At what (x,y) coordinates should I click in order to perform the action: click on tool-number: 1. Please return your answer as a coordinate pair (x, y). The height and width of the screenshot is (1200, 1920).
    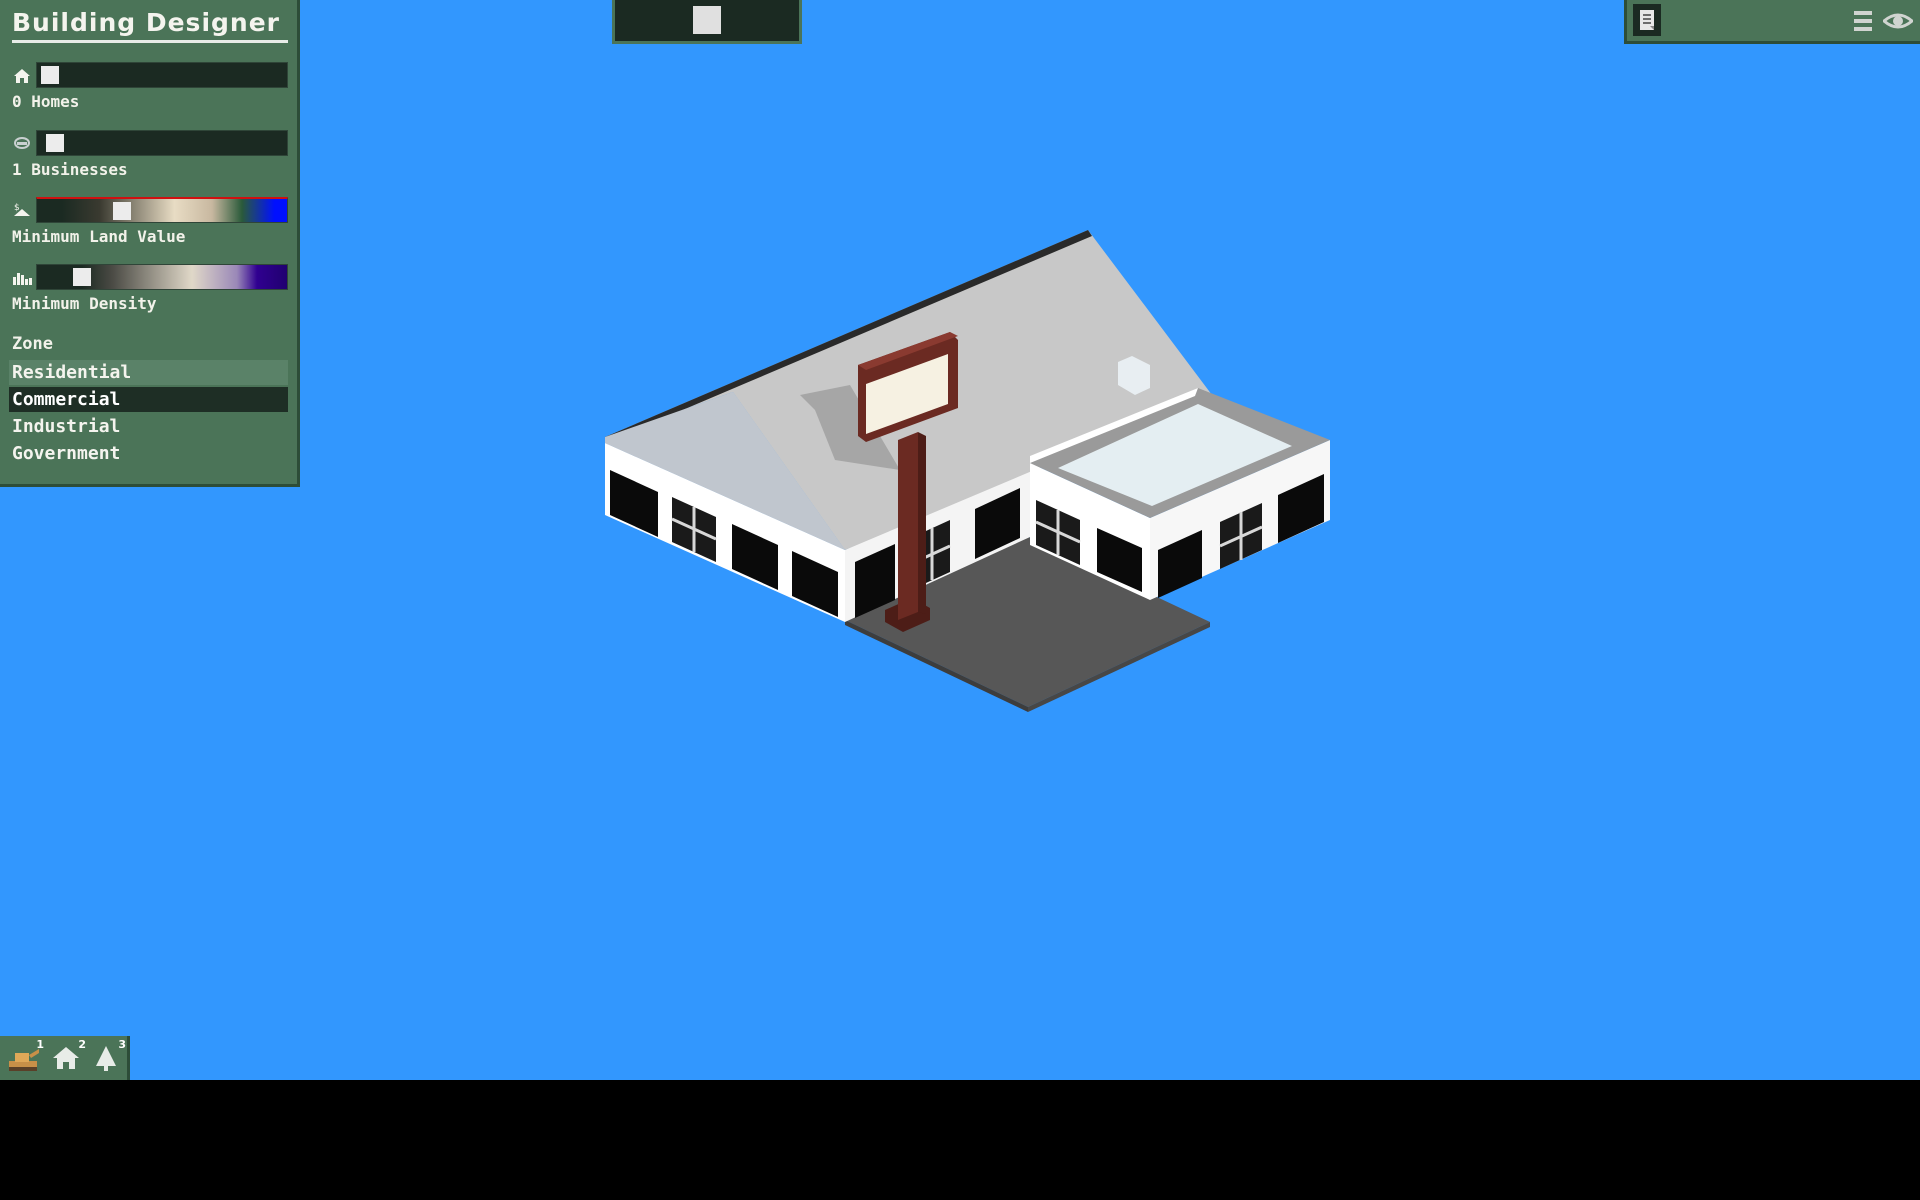
    Looking at the image, I should click on (40, 1044).